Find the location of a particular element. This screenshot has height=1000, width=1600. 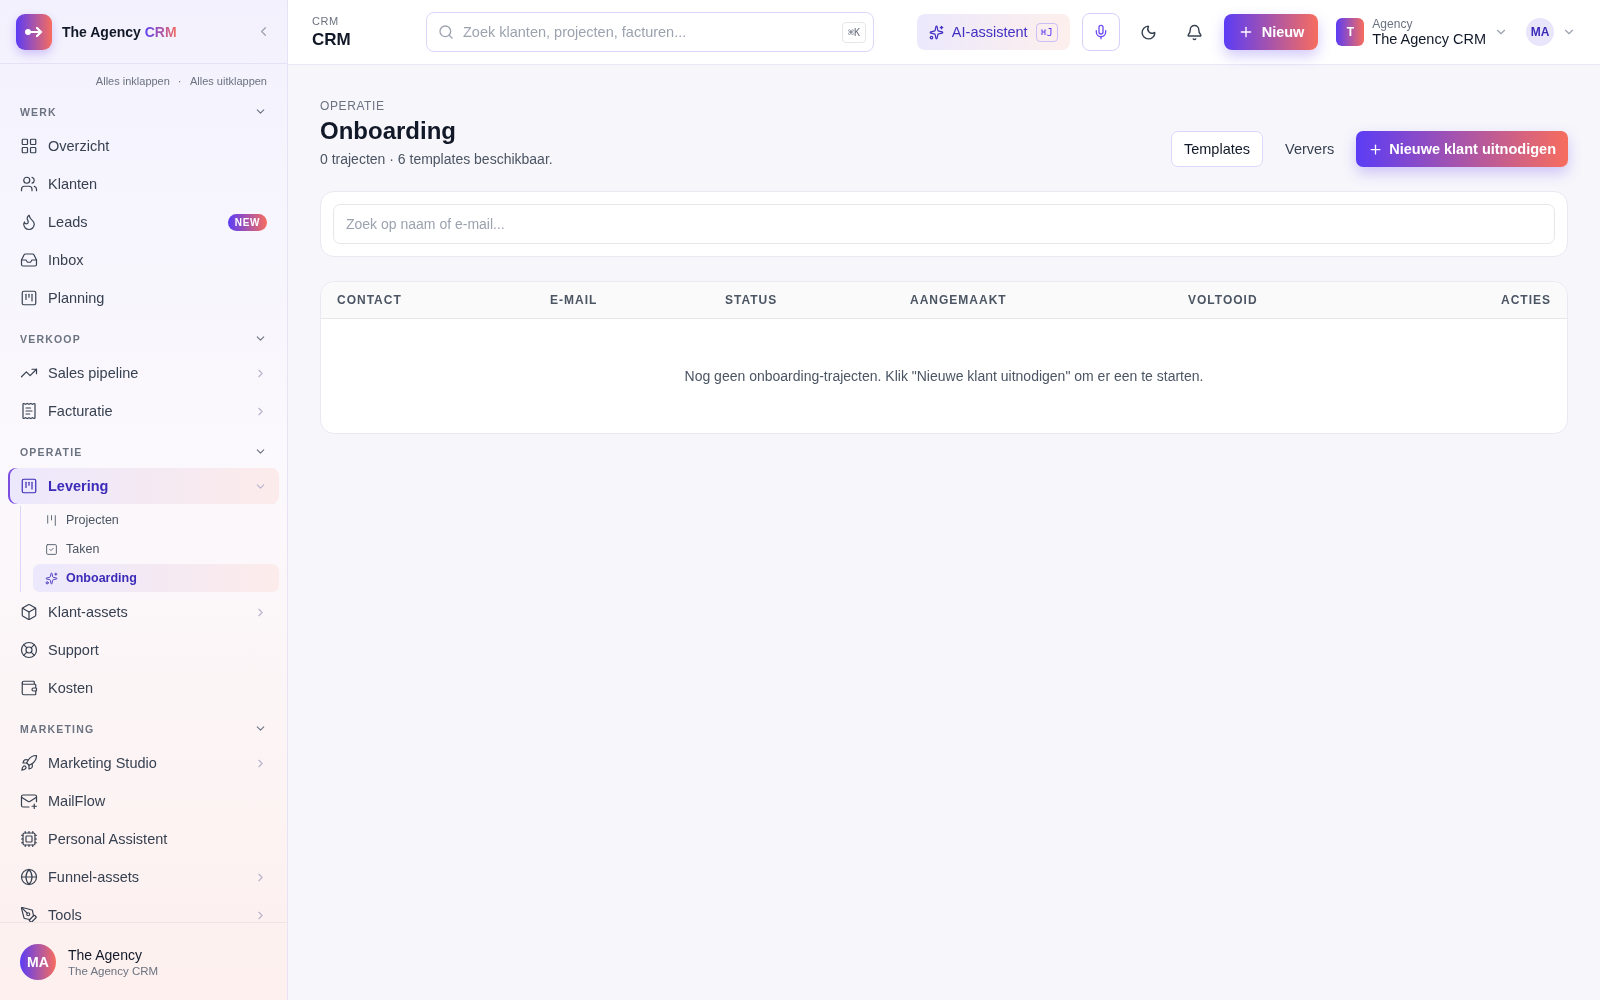

user-menu: MA is located at coordinates (1551, 32).